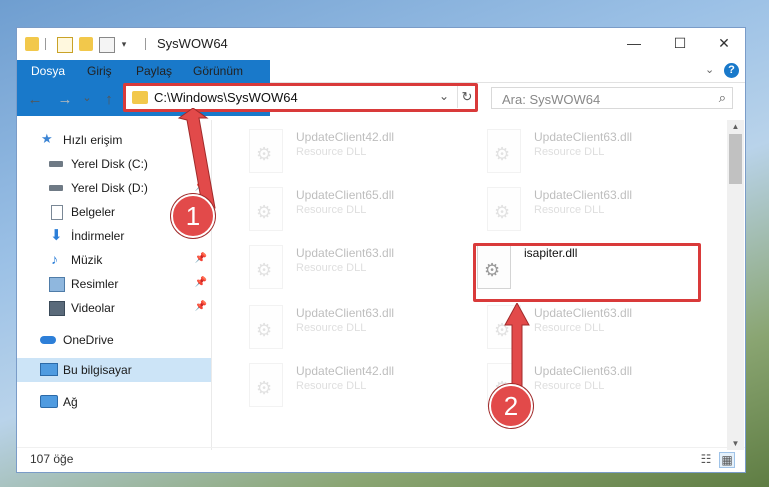 Image resolution: width=769 pixels, height=487 pixels. What do you see at coordinates (93, 140) in the screenshot?
I see `sidebar-item-label: Hızlı erişim` at bounding box center [93, 140].